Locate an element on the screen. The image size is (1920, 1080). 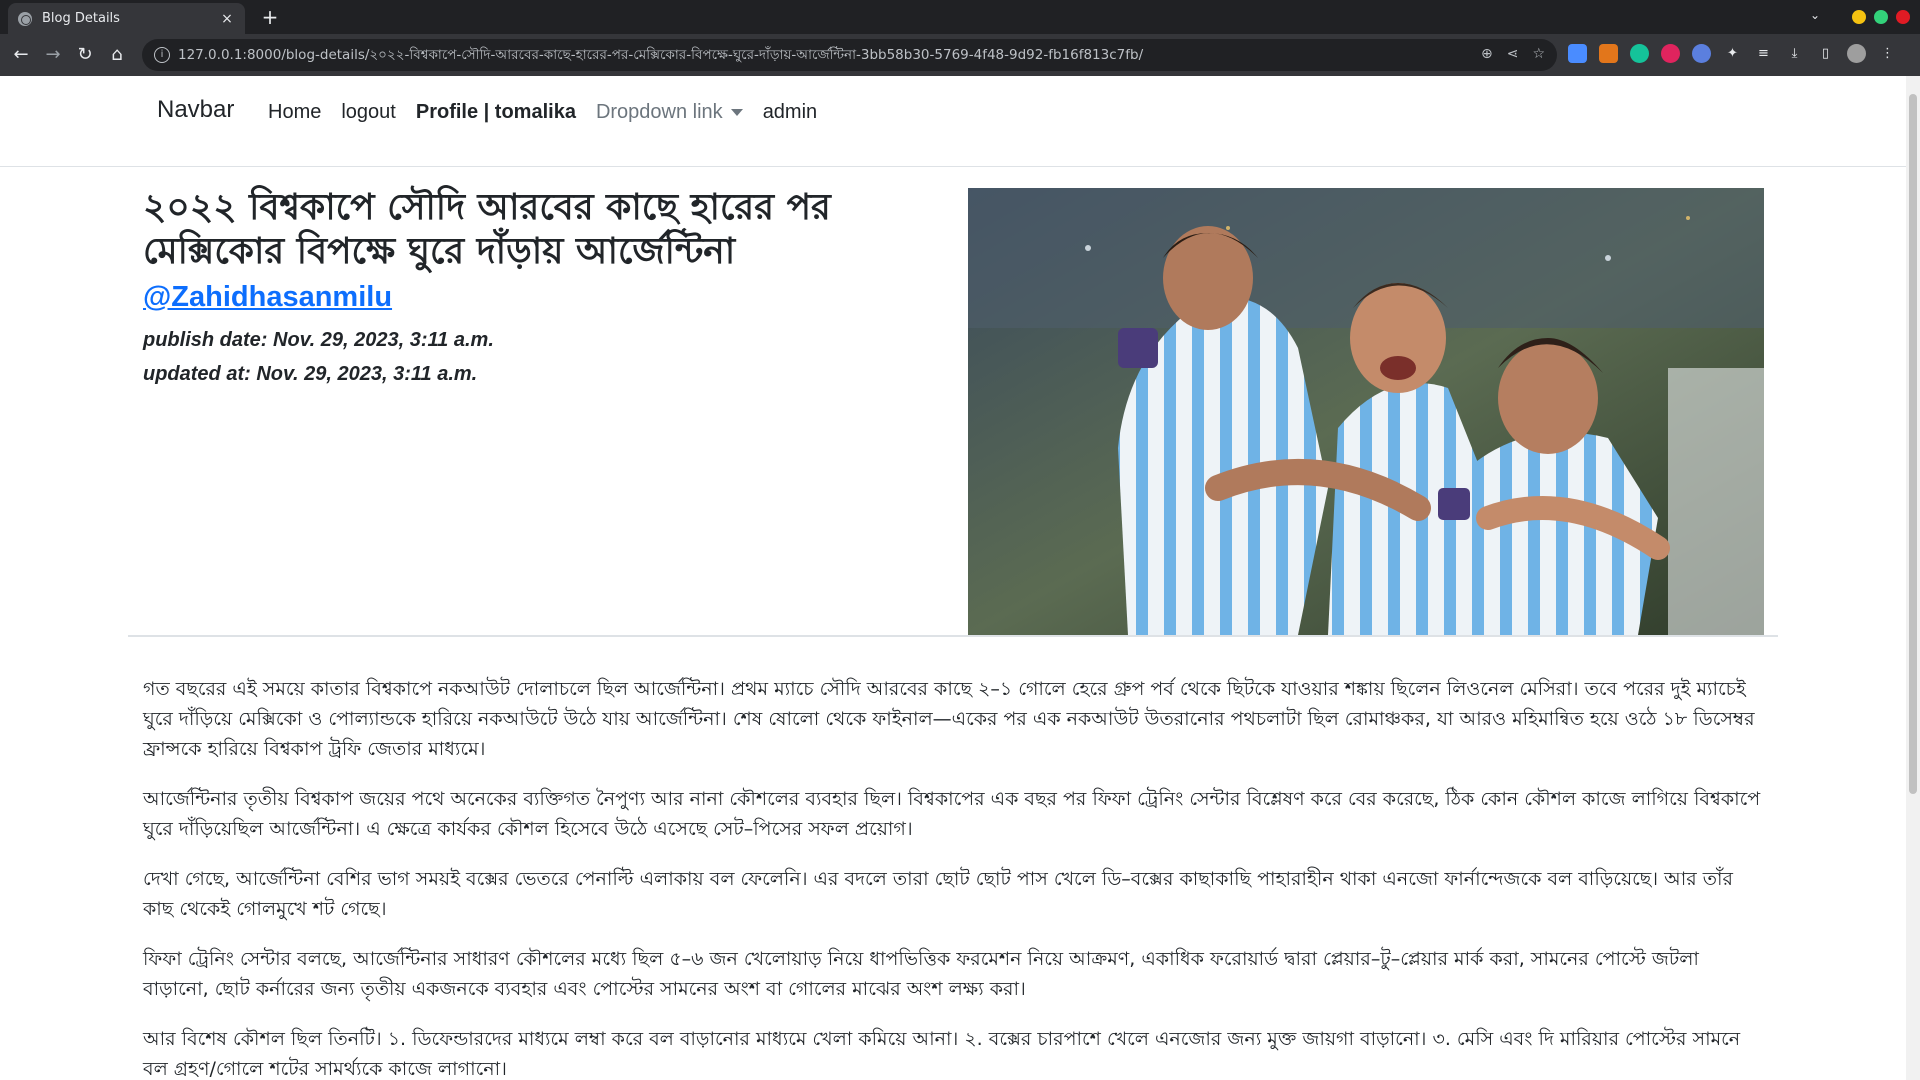
browser-tab-strip: Blog Details × + ⌄ is located at coordinates (960, 17).